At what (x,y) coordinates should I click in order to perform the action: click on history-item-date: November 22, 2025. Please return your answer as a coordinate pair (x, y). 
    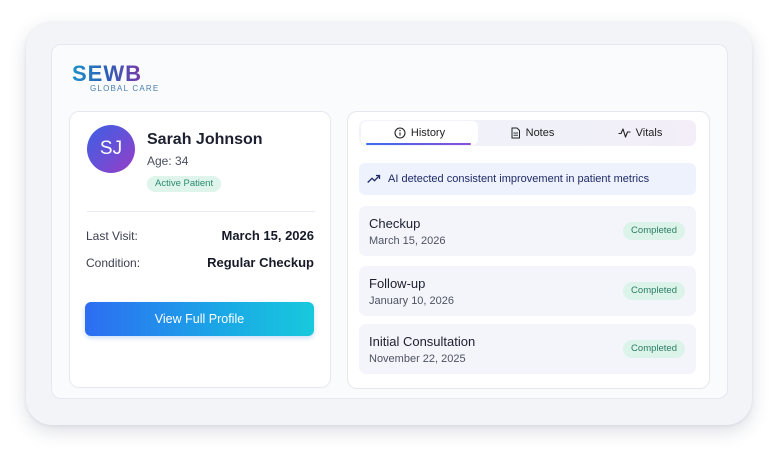
    Looking at the image, I should click on (417, 359).